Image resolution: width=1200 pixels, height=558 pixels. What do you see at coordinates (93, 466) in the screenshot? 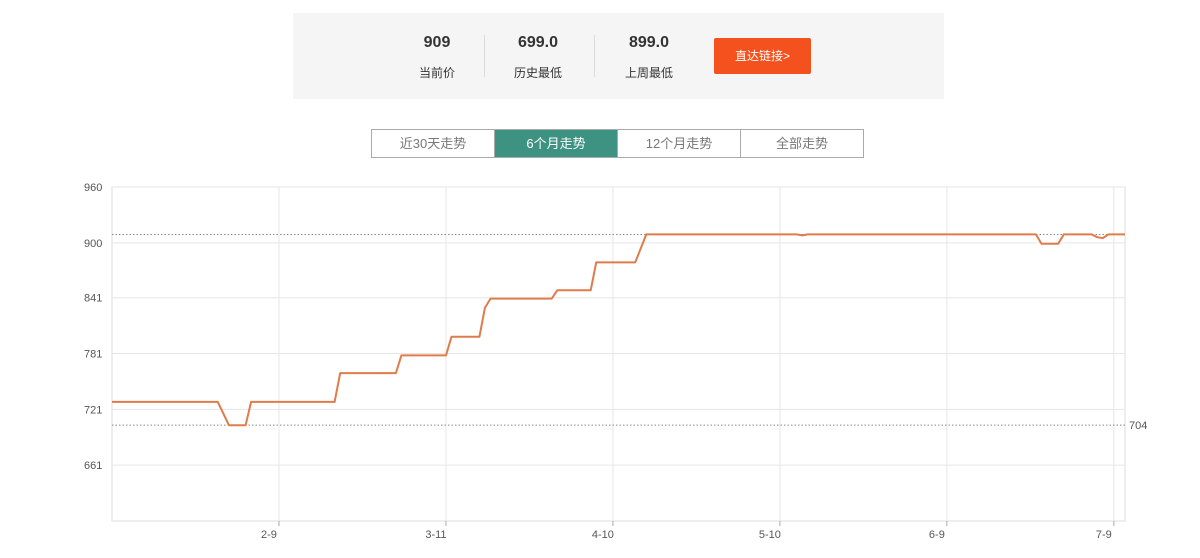
I see `y-tick-label: 661` at bounding box center [93, 466].